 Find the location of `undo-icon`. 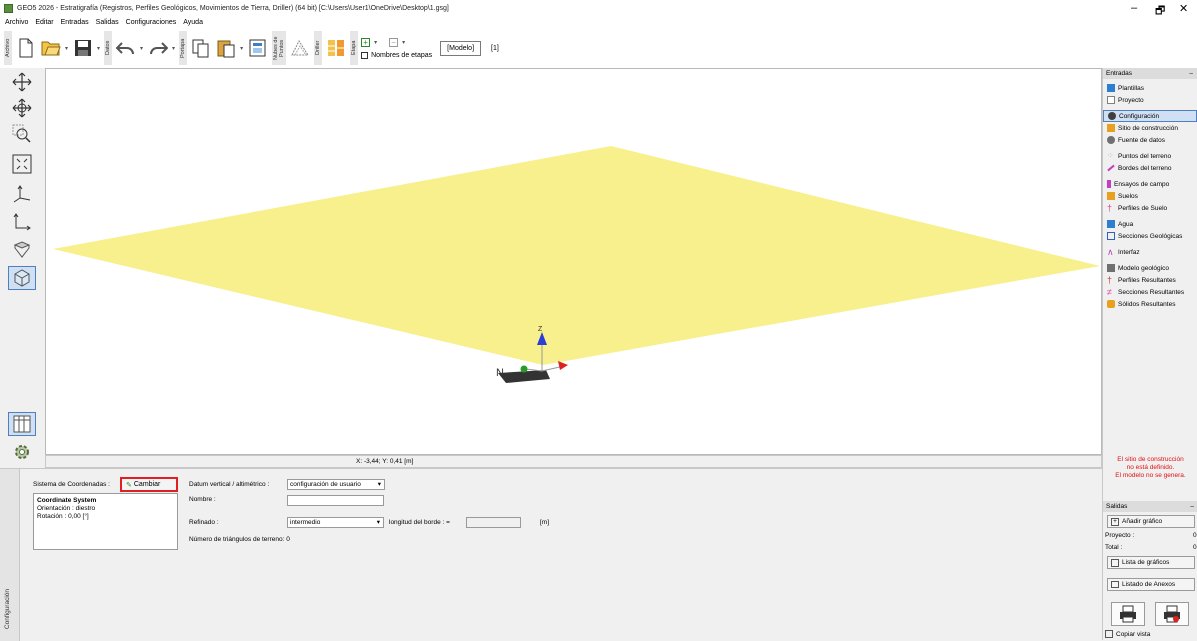

undo-icon is located at coordinates (126, 48).